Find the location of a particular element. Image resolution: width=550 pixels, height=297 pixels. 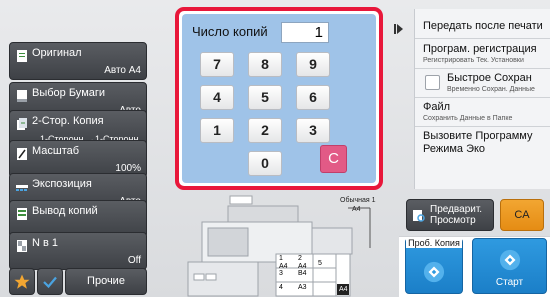

preview-label: Предварит. Просмотр is located at coordinates (456, 215).